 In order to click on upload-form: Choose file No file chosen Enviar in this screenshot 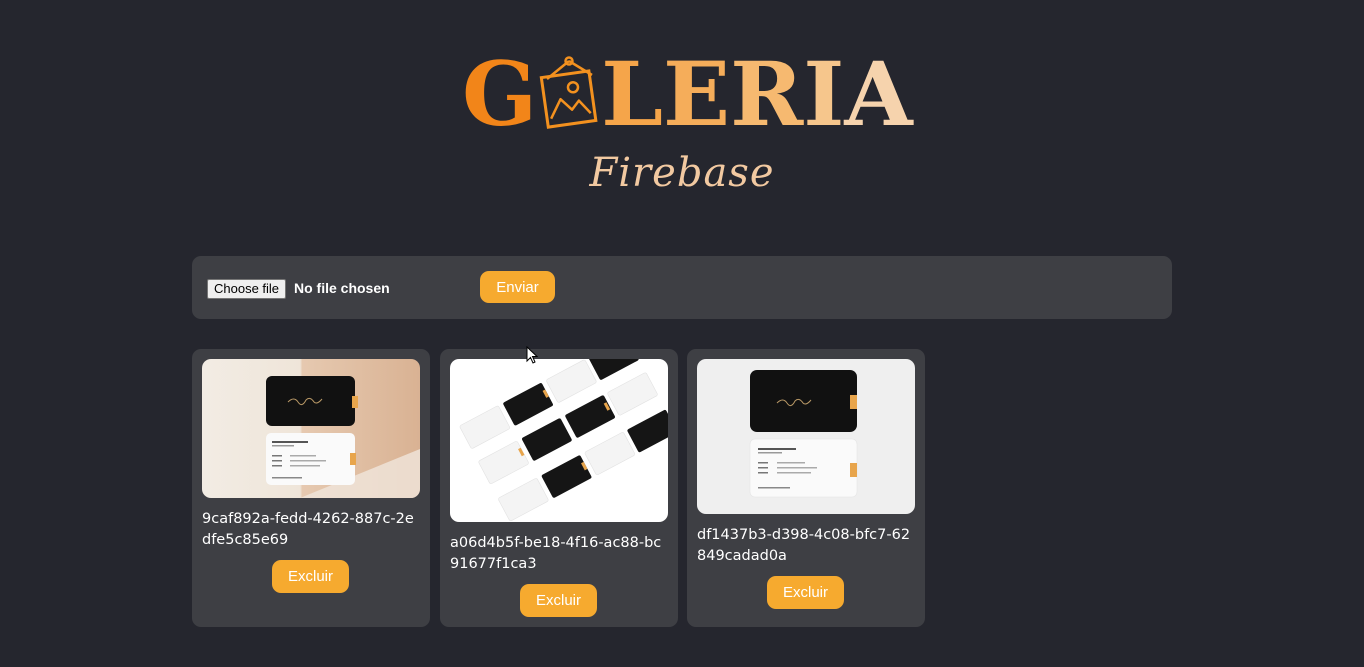, I will do `click(682, 287)`.